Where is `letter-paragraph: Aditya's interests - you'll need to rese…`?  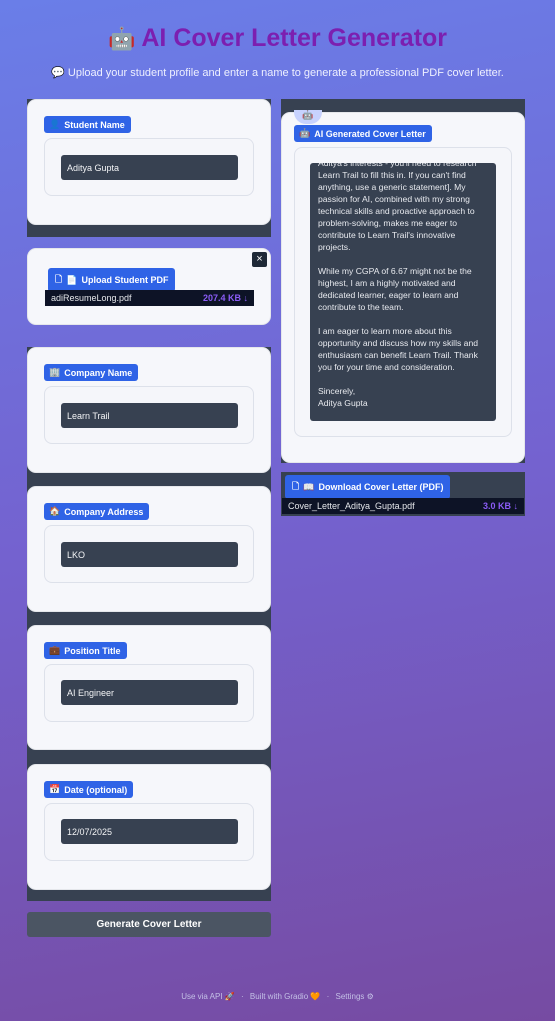
letter-paragraph: Aditya's interests - you'll need to rese… is located at coordinates (397, 207).